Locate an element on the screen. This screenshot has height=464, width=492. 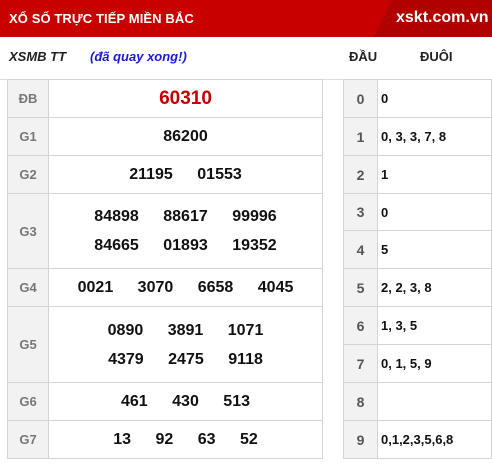
winning-number: 99996 is located at coordinates (254, 216).